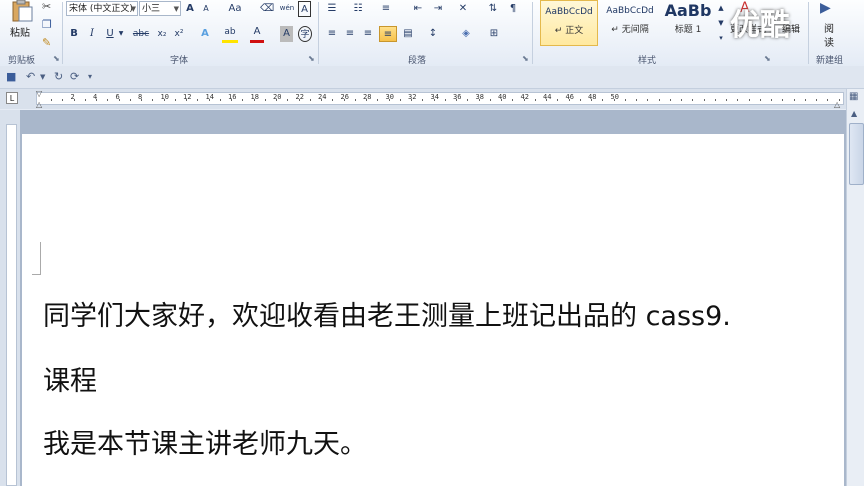 The height and width of the screenshot is (486, 864). Describe the element at coordinates (230, 33) in the screenshot. I see `highlight-button: ab` at that location.